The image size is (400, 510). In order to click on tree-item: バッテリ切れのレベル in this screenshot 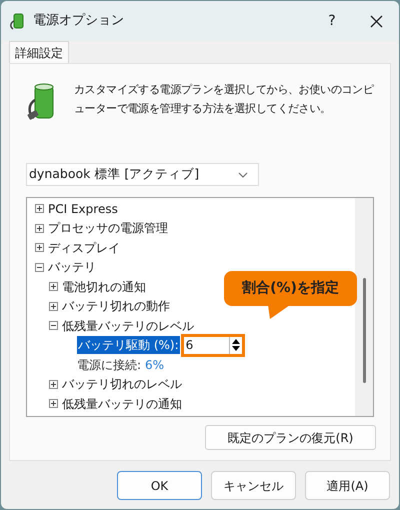, I will do `click(122, 384)`.